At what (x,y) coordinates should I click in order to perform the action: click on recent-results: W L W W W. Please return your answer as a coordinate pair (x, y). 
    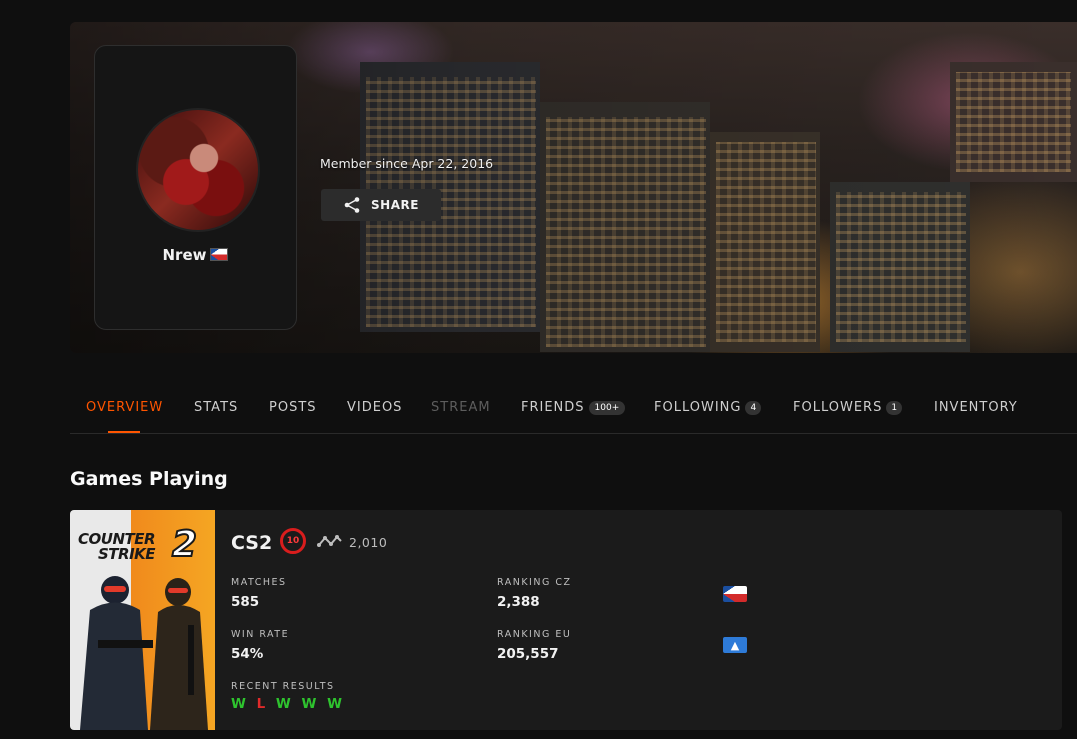
    Looking at the image, I should click on (288, 704).